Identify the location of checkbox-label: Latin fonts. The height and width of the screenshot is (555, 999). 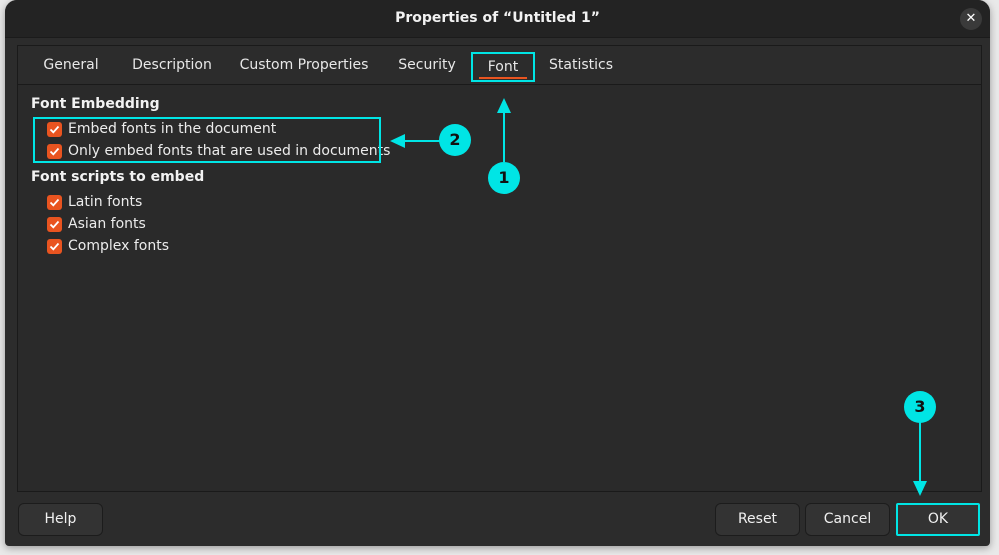
(105, 202).